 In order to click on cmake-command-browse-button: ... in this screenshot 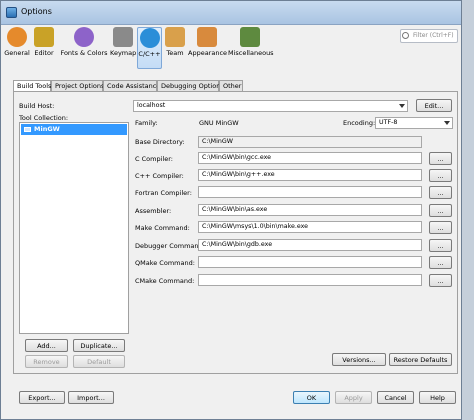, I will do `click(440, 280)`.